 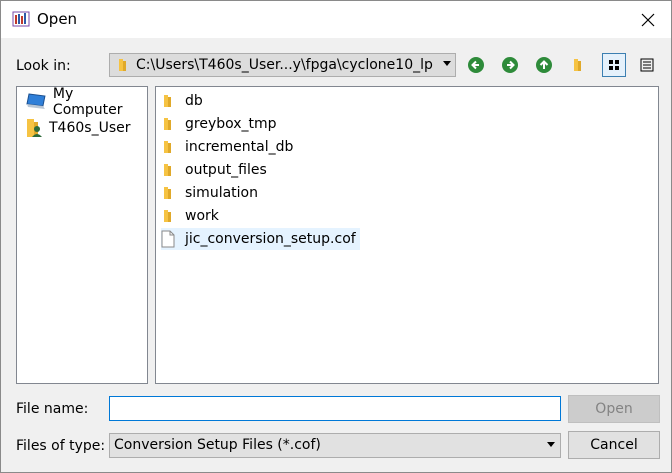 I want to click on list-item: work, so click(x=192, y=216).